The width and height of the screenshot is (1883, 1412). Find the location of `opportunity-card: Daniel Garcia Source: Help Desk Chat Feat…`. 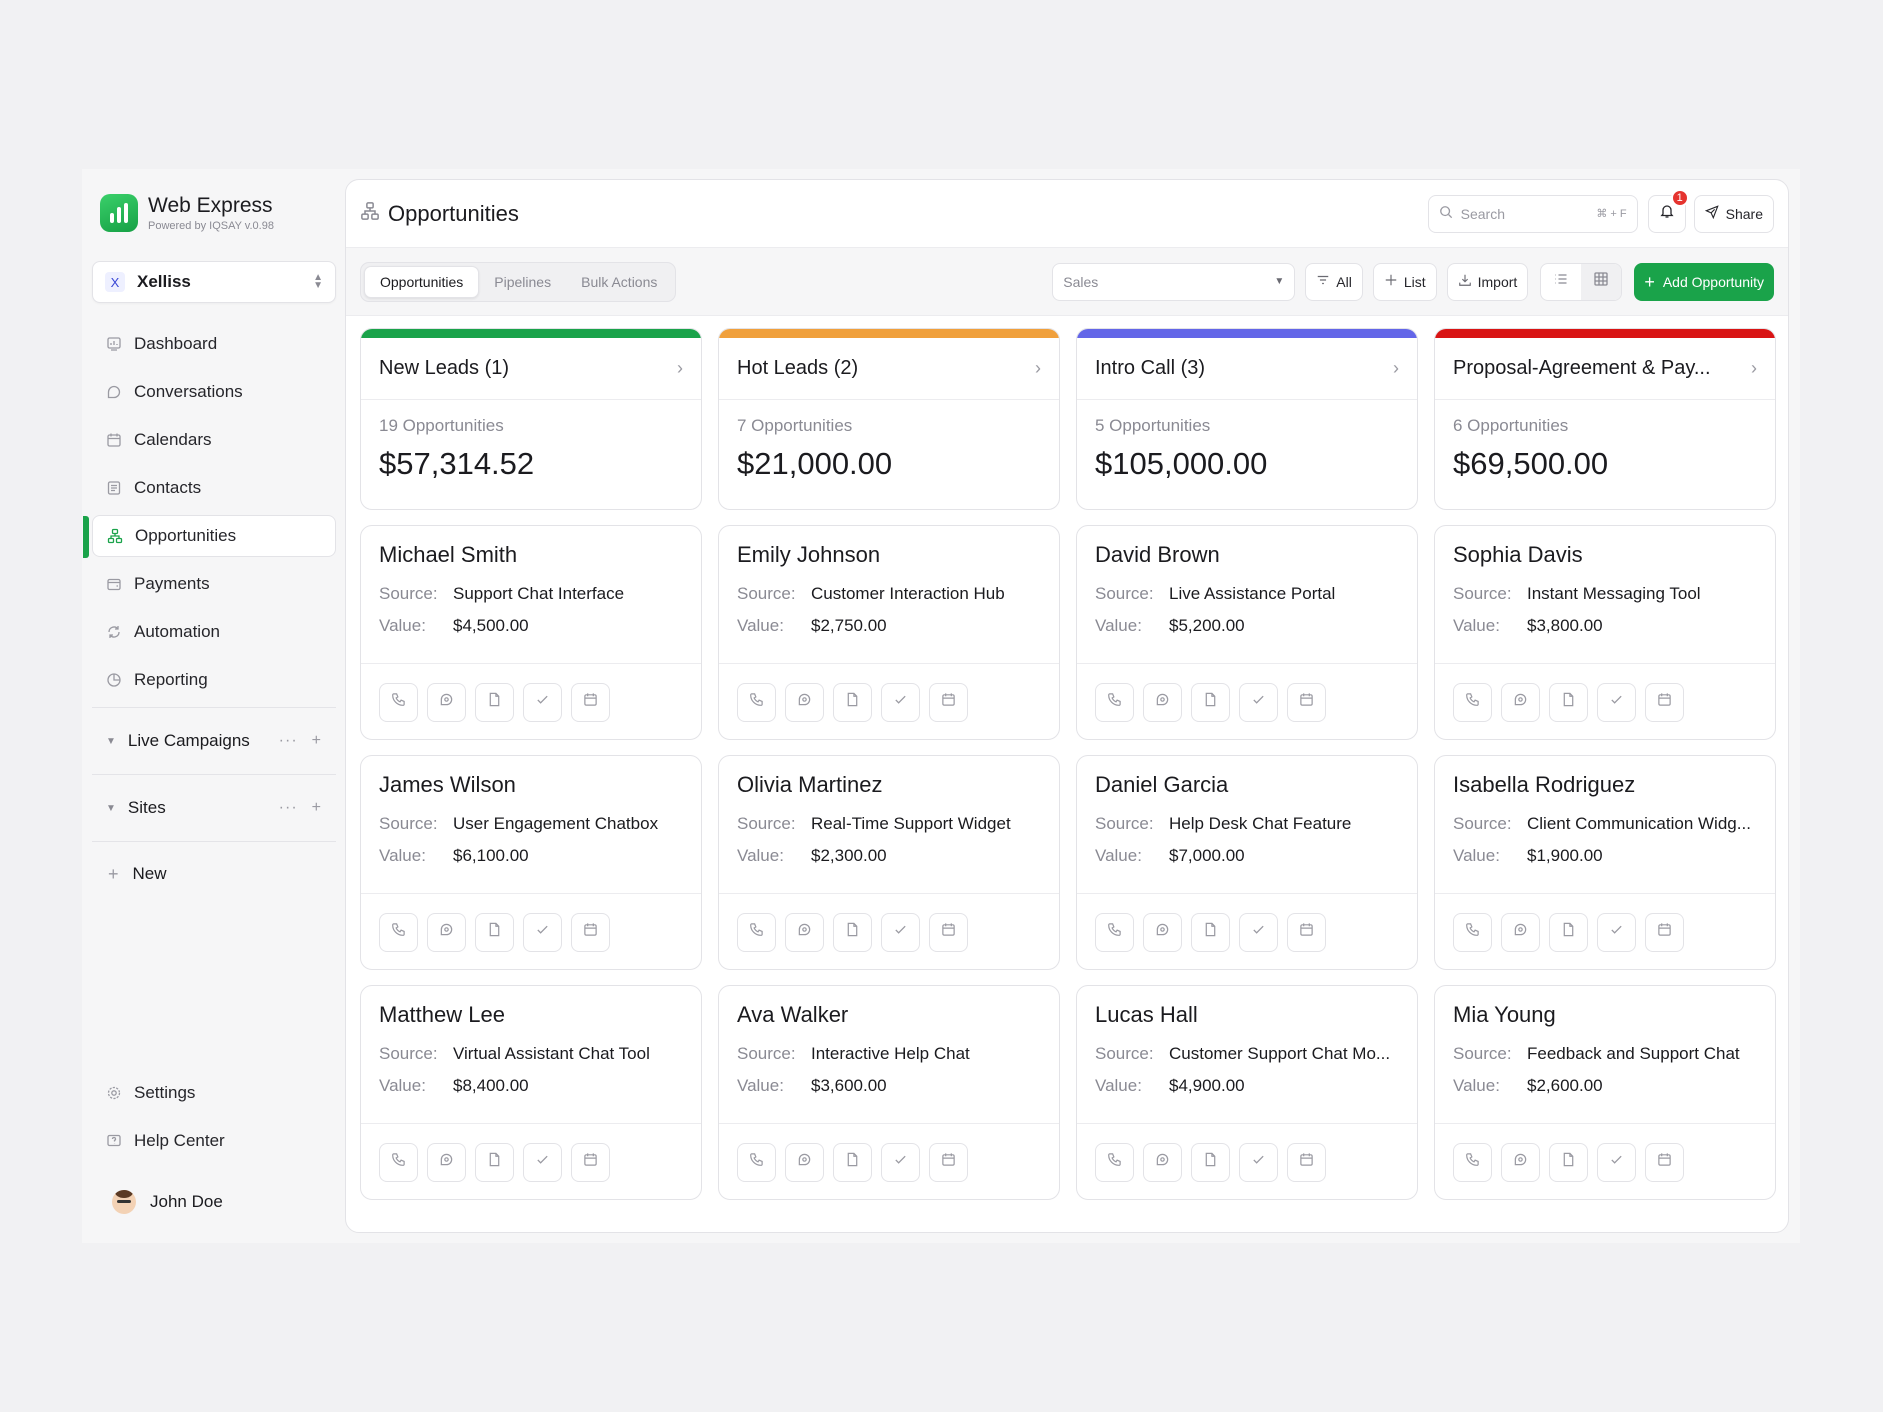

opportunity-card: Daniel Garcia Source: Help Desk Chat Feat… is located at coordinates (1247, 862).